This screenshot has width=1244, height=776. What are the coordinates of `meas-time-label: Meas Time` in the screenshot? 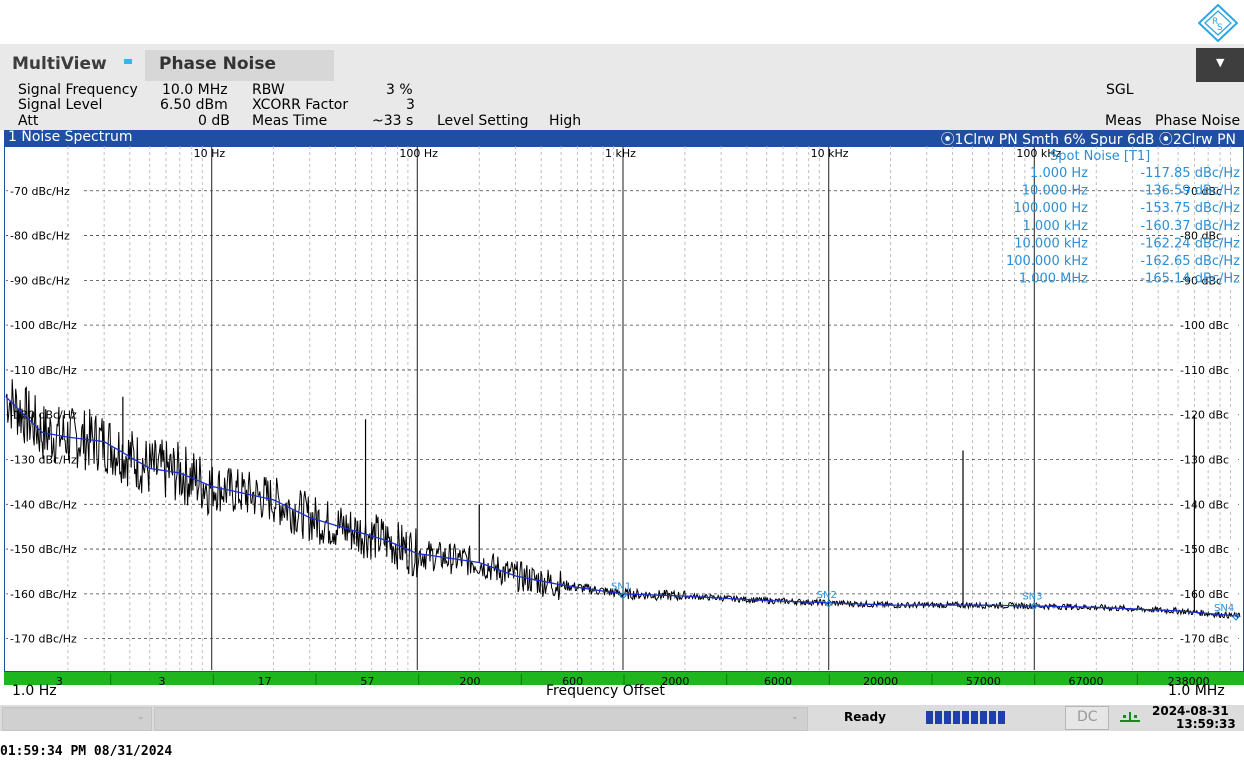 It's located at (290, 121).